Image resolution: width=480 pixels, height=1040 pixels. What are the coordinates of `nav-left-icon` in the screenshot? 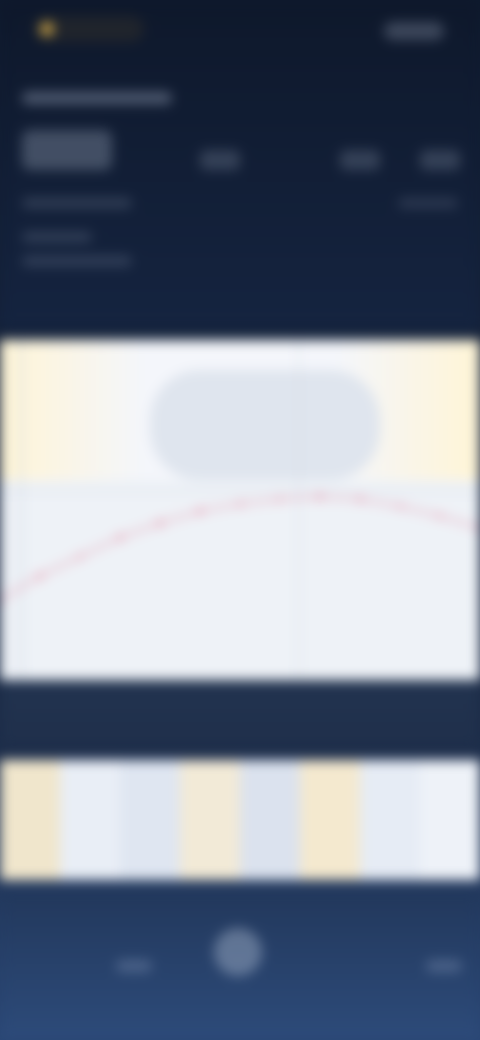 It's located at (134, 966).